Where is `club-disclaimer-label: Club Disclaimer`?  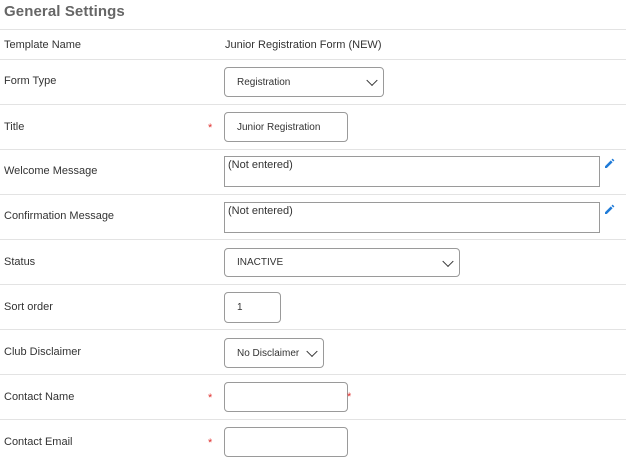
club-disclaimer-label: Club Disclaimer is located at coordinates (43, 352).